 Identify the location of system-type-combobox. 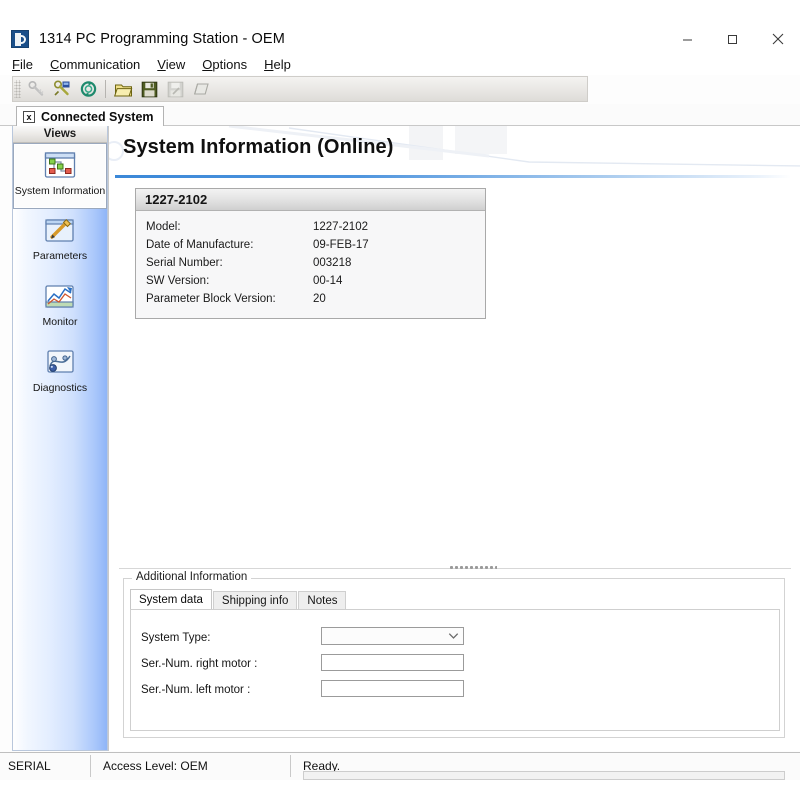
(392, 636).